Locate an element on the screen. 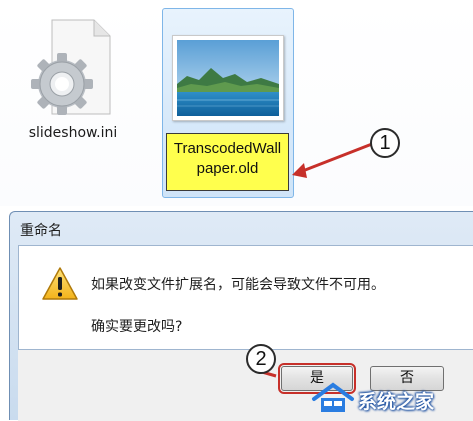 Image resolution: width=473 pixels, height=421 pixels. dialog-question: 确实要更改吗? is located at coordinates (137, 327).